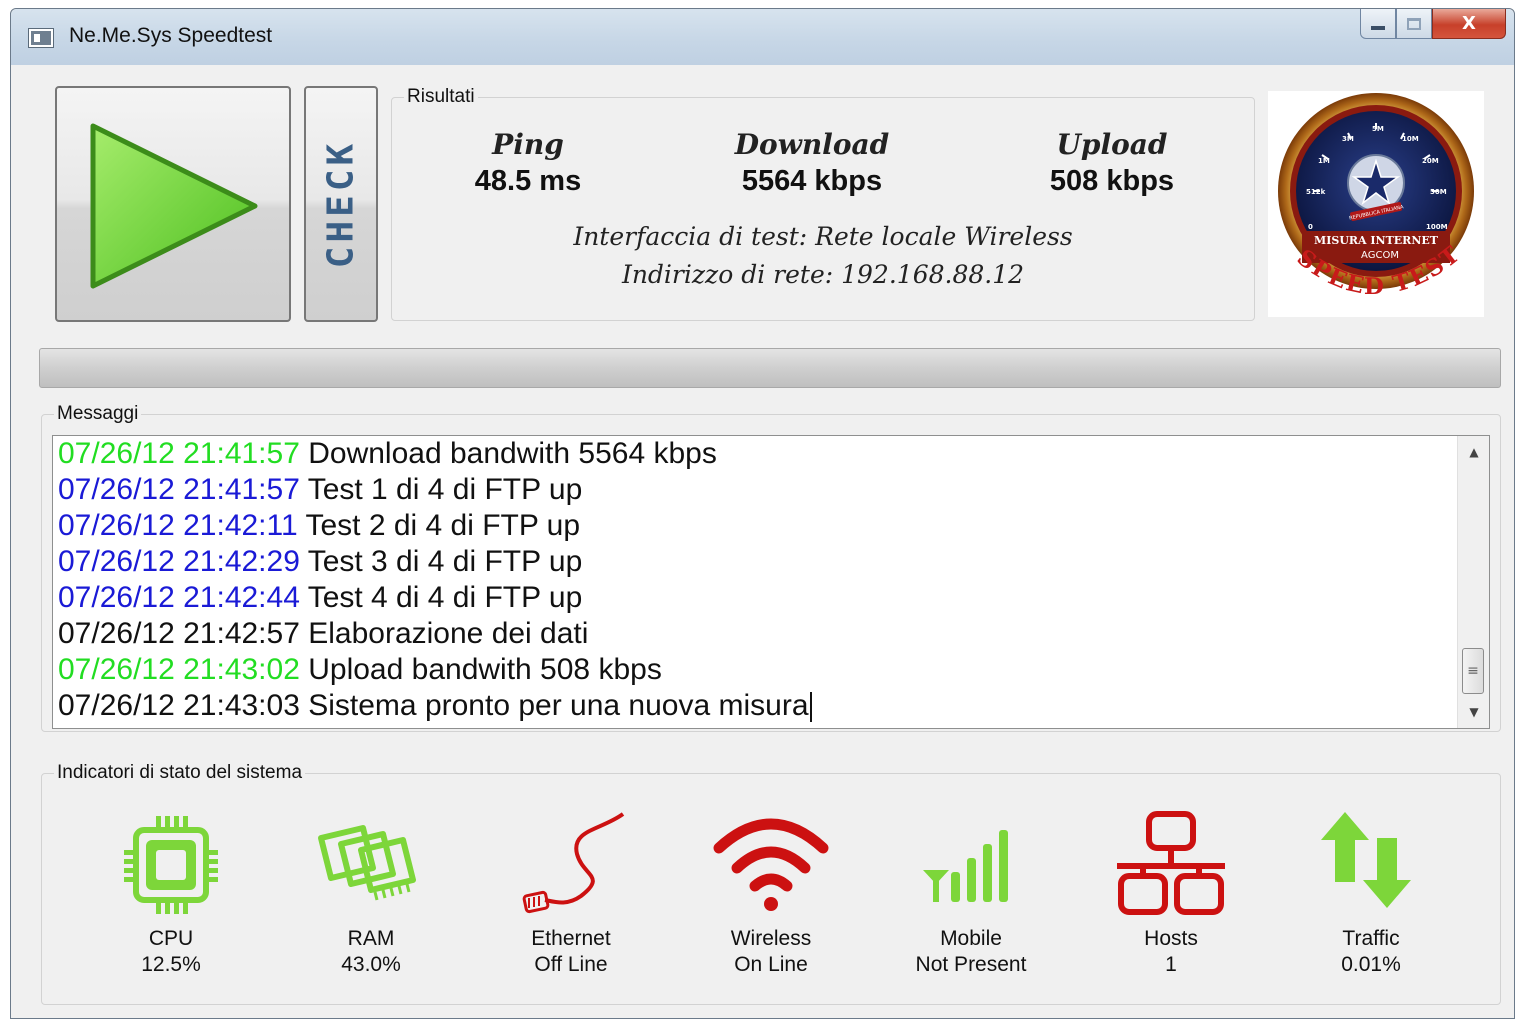 The image size is (1515, 1019). I want to click on upload-value: 508 kbps, so click(1112, 181).